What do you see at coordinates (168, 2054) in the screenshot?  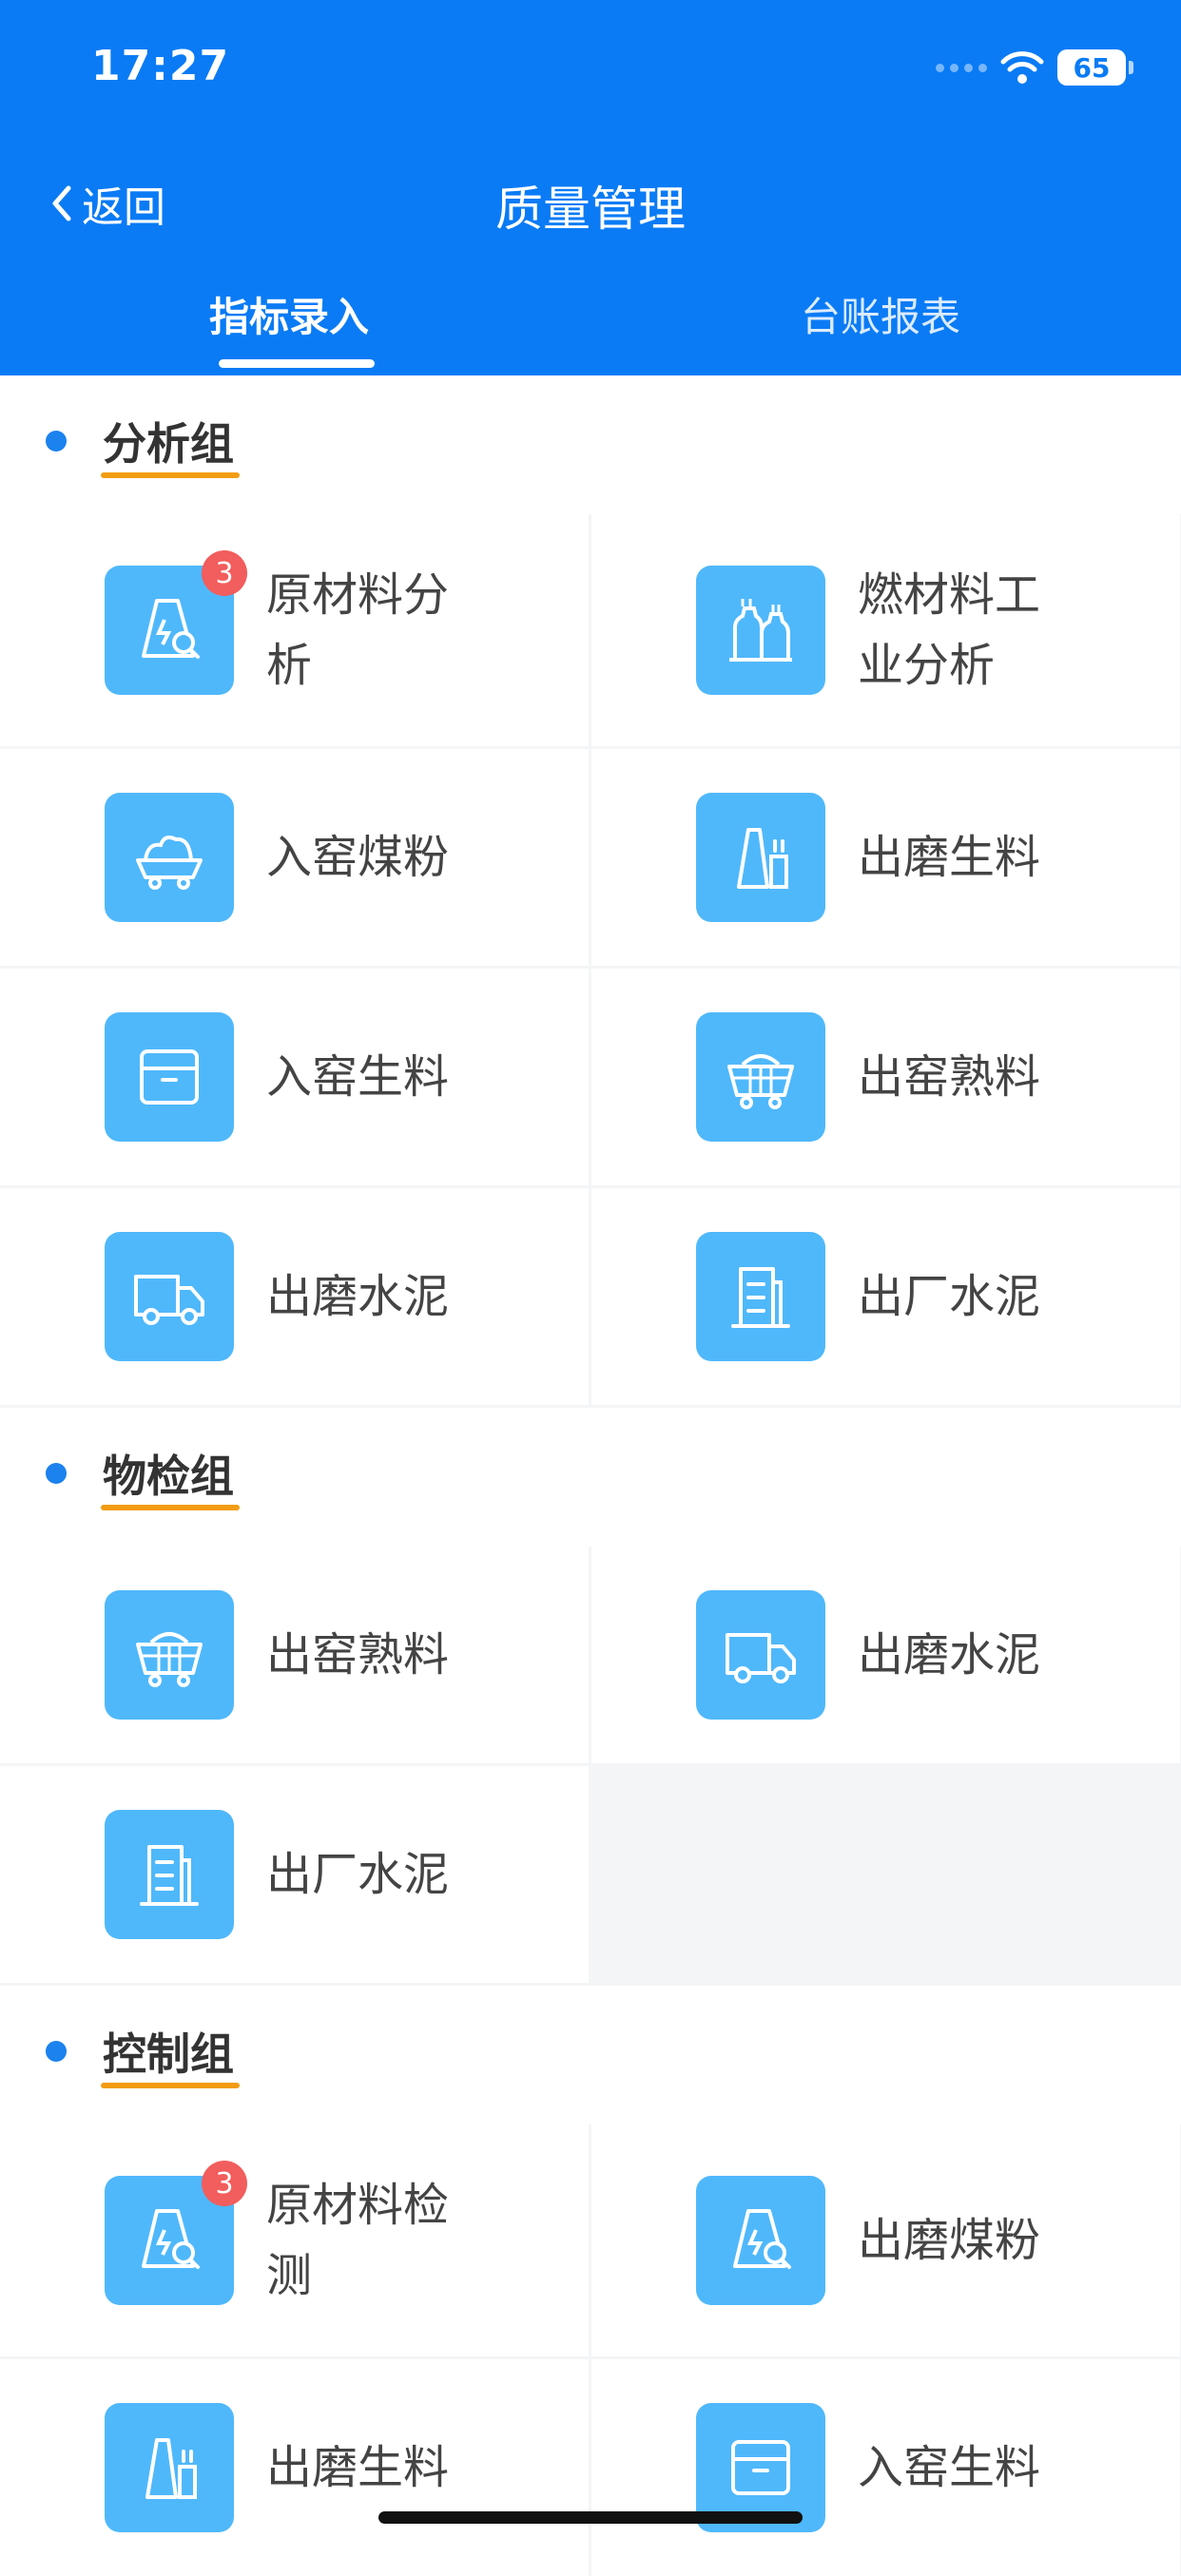 I see `section-title: 控制组` at bounding box center [168, 2054].